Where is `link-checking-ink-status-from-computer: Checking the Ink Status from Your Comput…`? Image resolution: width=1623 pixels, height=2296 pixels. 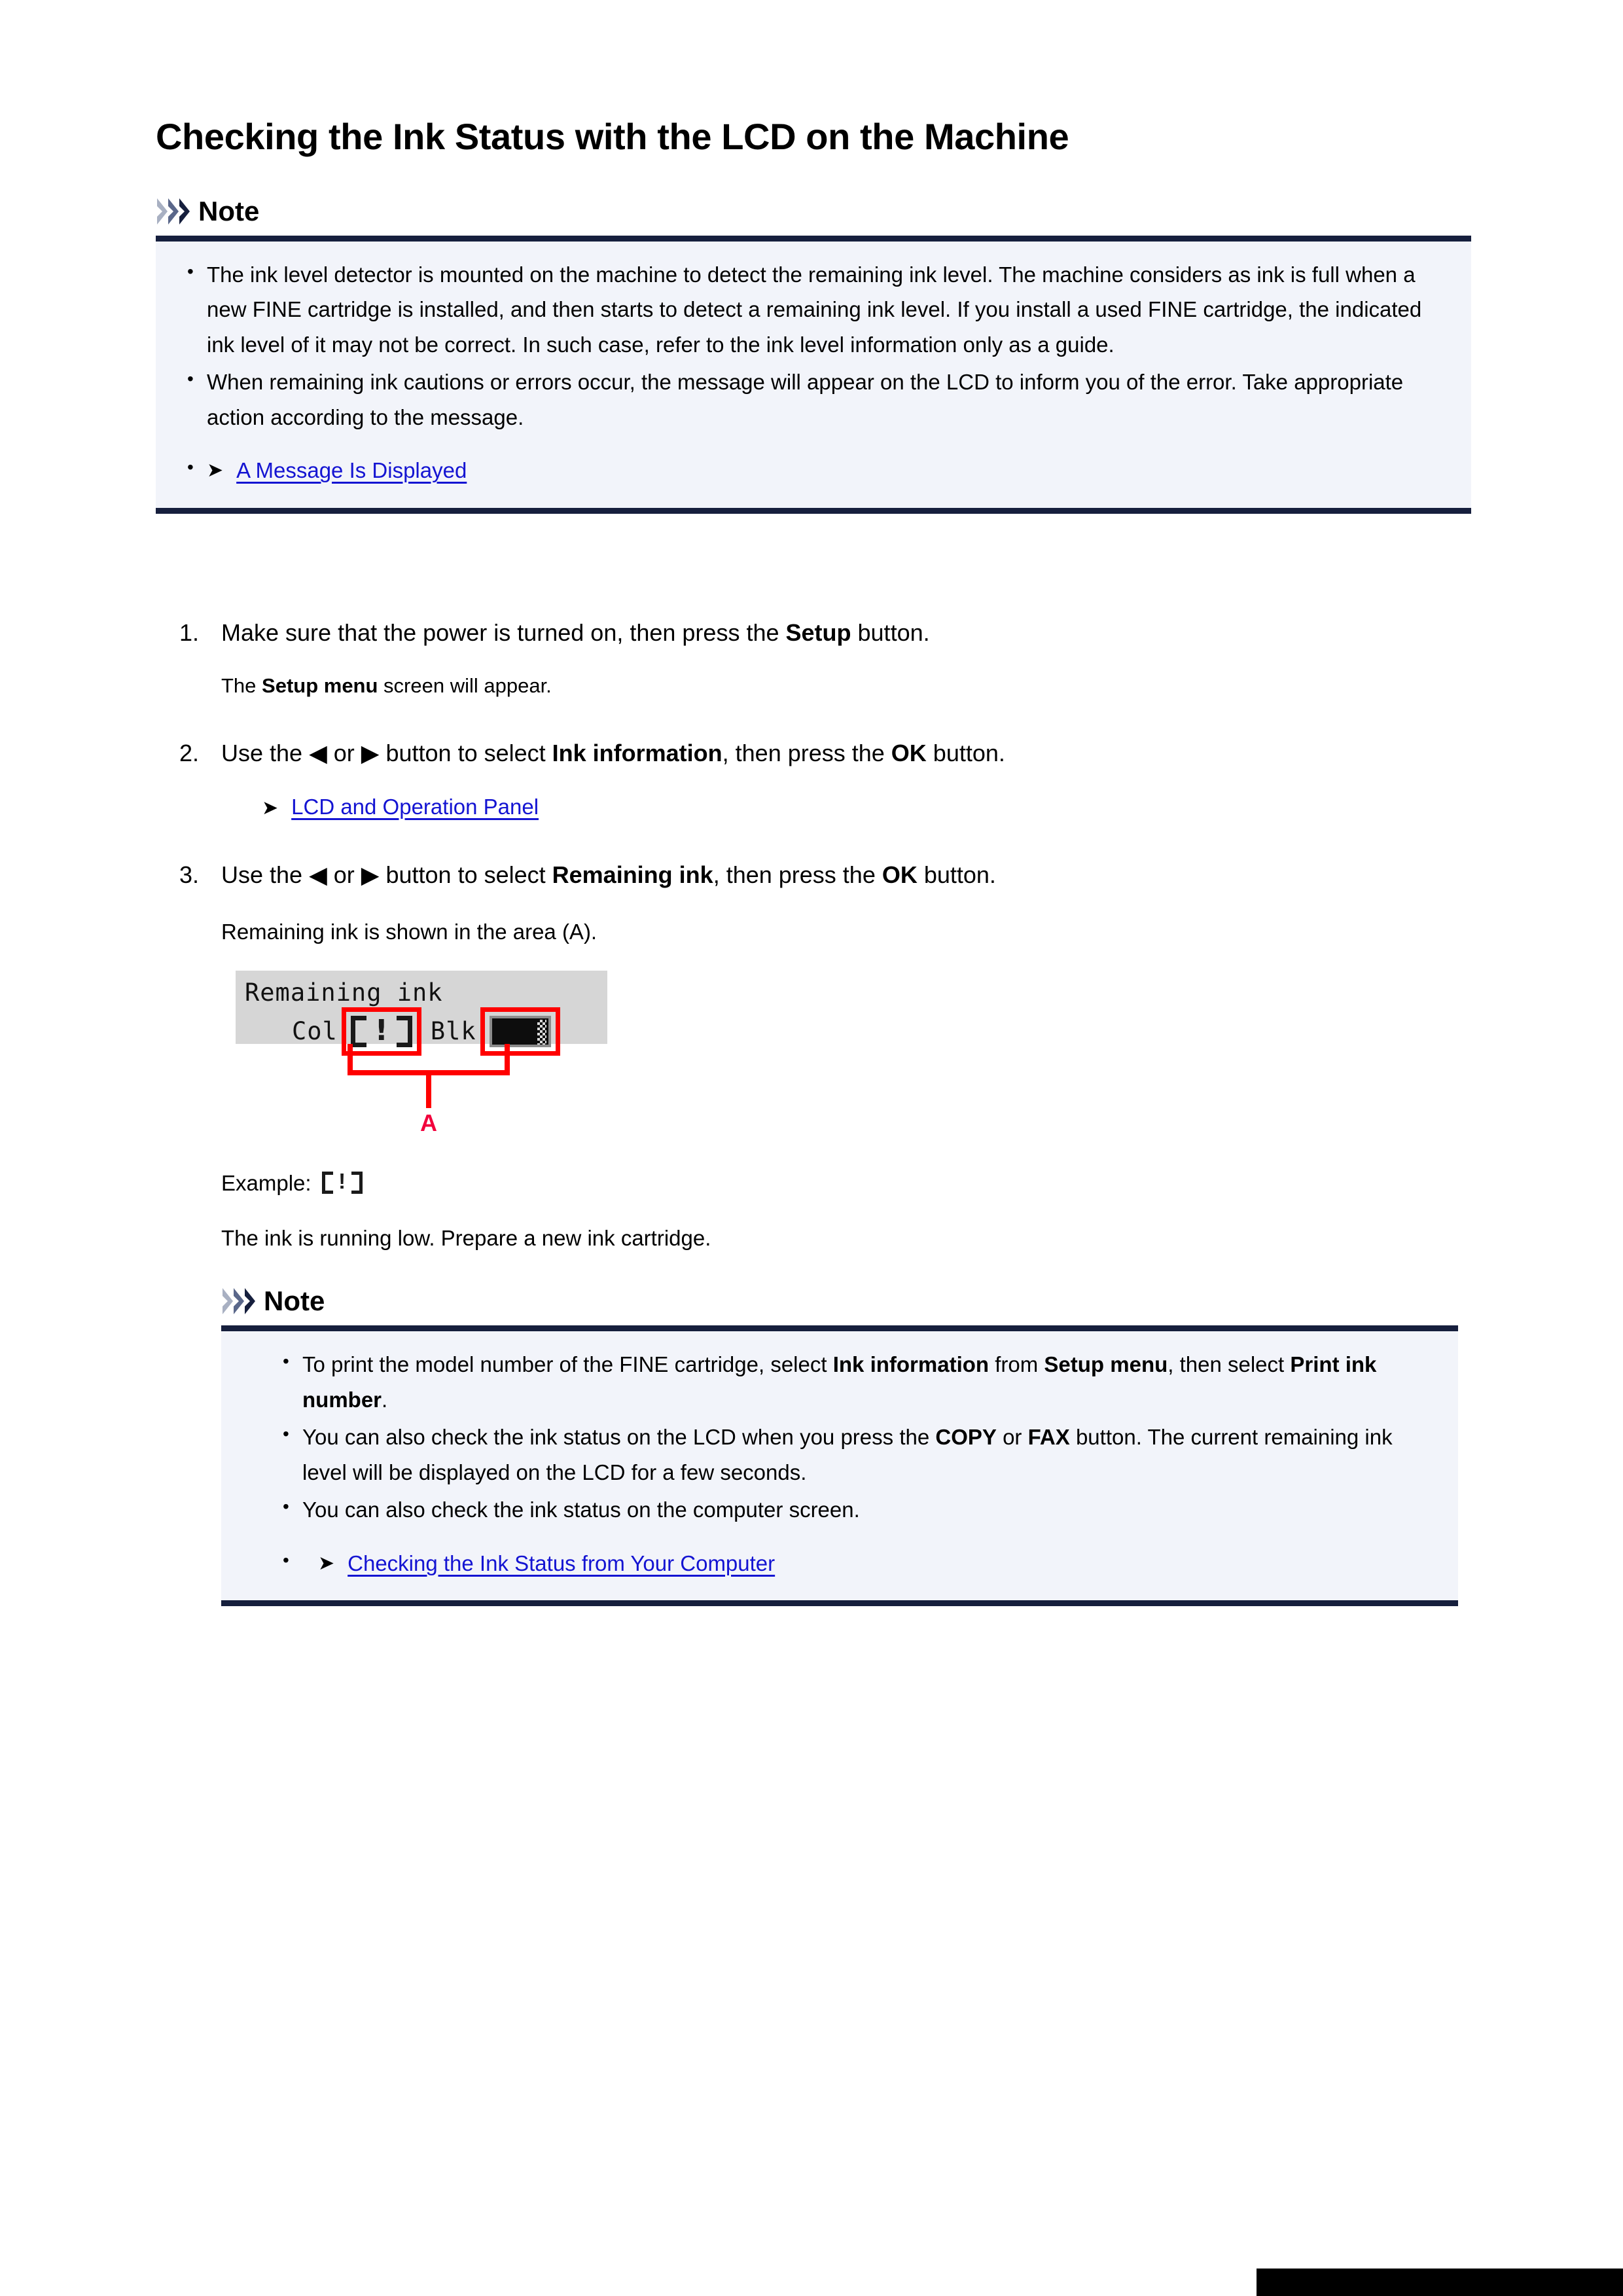 link-checking-ink-status-from-computer: Checking the Ink Status from Your Comput… is located at coordinates (561, 1563).